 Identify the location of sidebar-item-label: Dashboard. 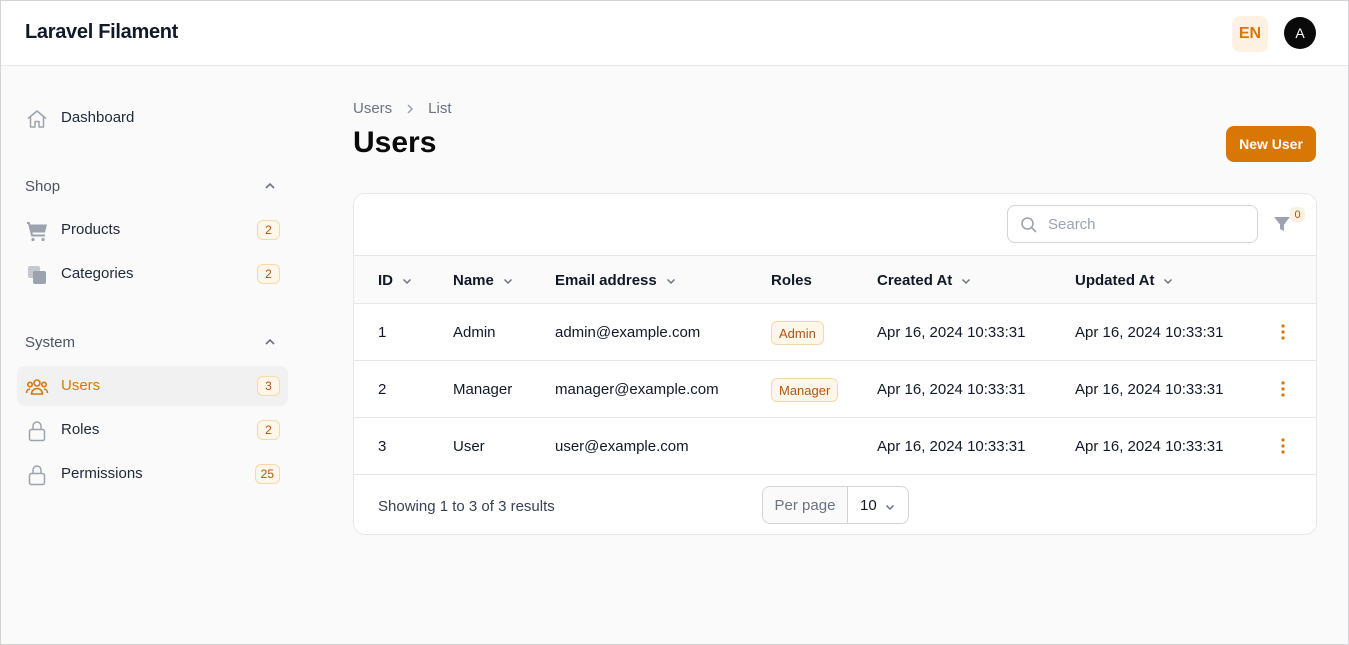
(98, 117).